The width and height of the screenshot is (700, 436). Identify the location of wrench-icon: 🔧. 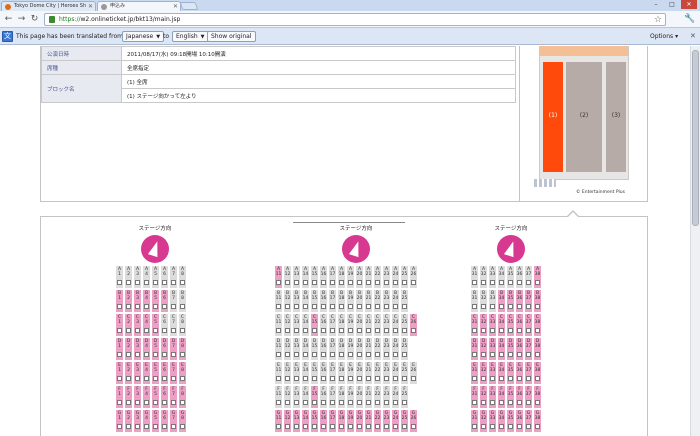
(689, 19).